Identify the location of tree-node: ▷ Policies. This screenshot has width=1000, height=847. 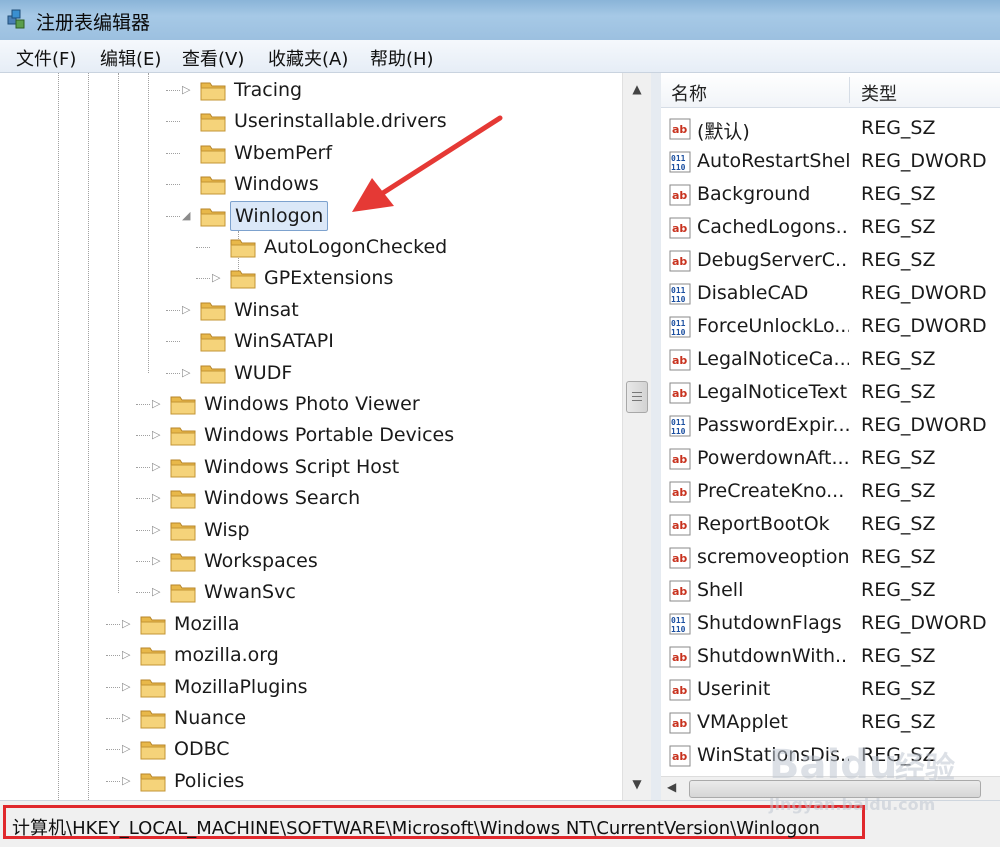
(342, 781).